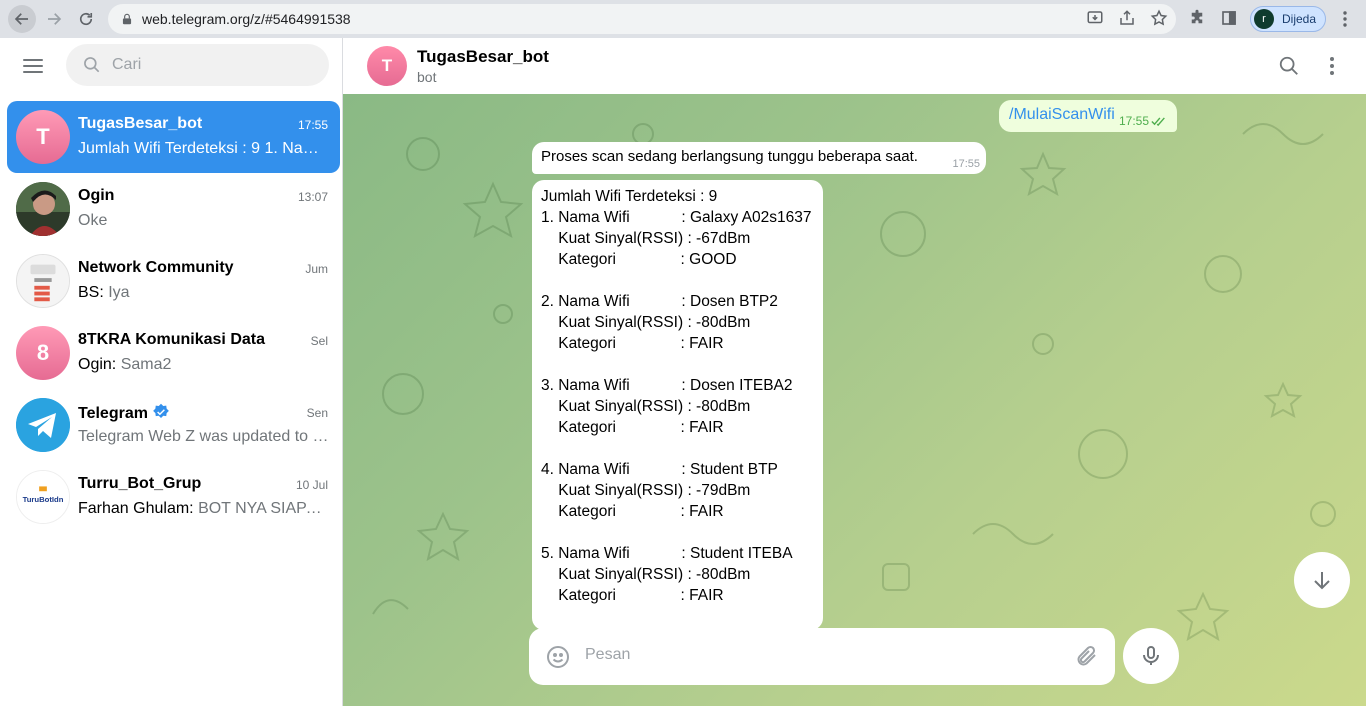 This screenshot has height=706, width=1366. What do you see at coordinates (140, 483) in the screenshot?
I see `chat-name: Turru_Bot_Grup` at bounding box center [140, 483].